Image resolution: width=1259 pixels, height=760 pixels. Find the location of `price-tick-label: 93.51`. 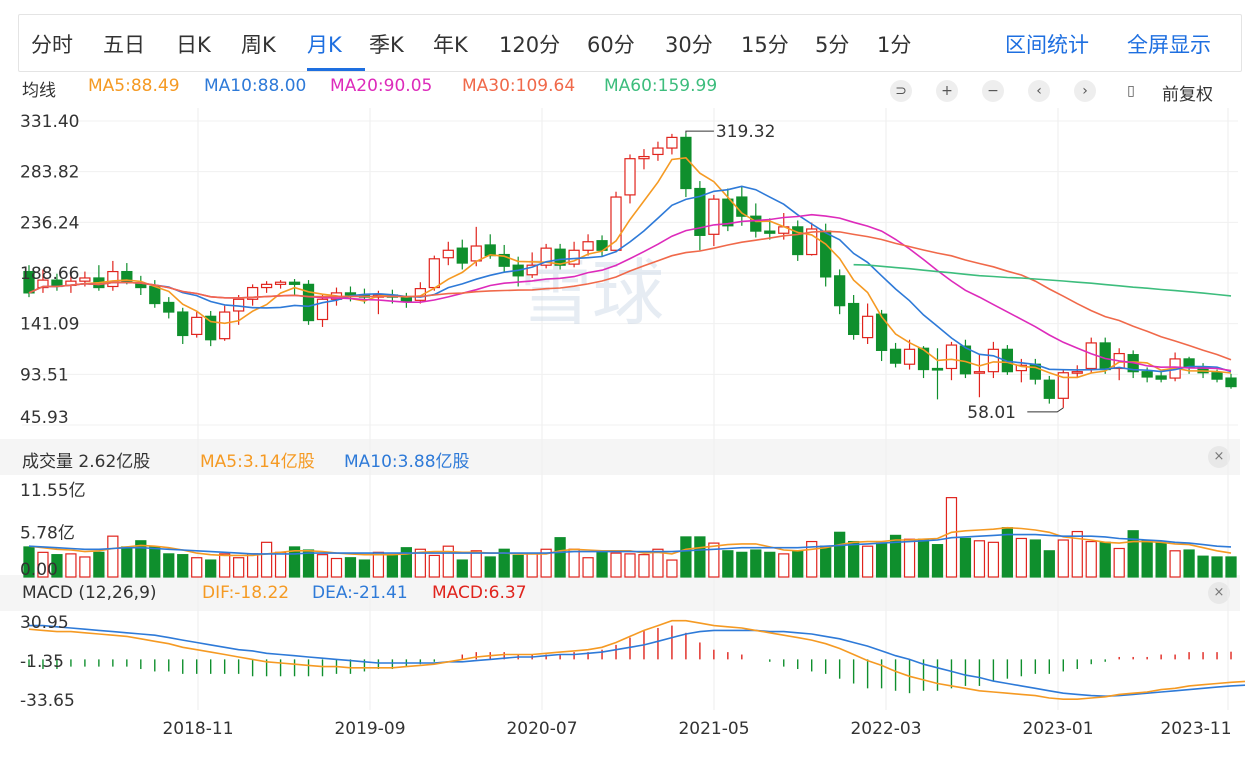

price-tick-label: 93.51 is located at coordinates (44, 375).